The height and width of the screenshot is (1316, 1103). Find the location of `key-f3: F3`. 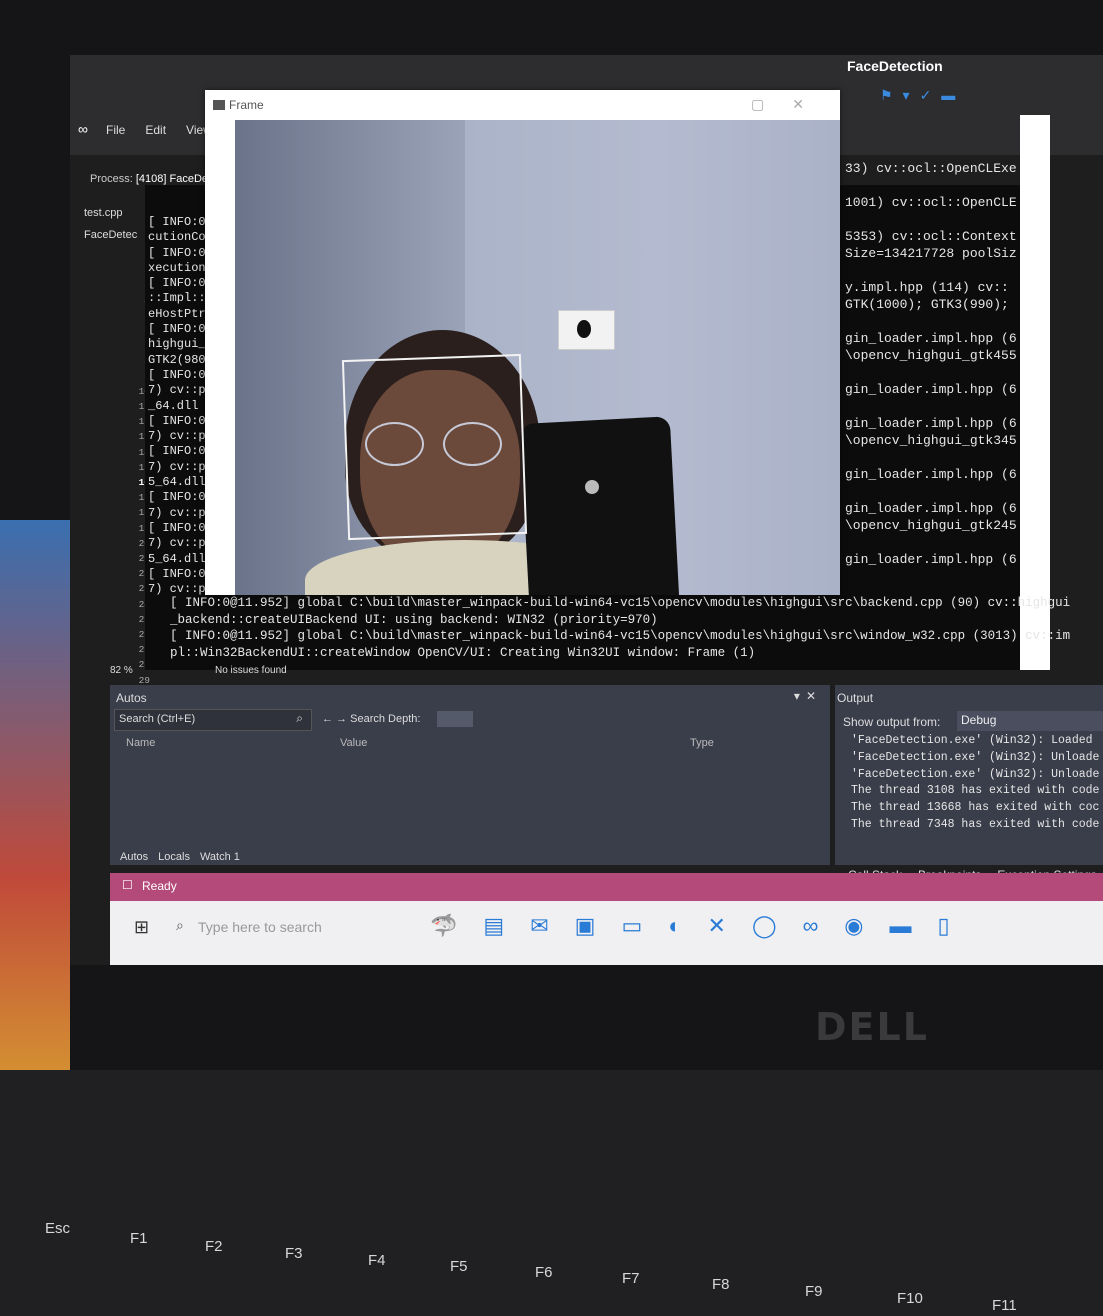

key-f3: F3 is located at coordinates (294, 1253).